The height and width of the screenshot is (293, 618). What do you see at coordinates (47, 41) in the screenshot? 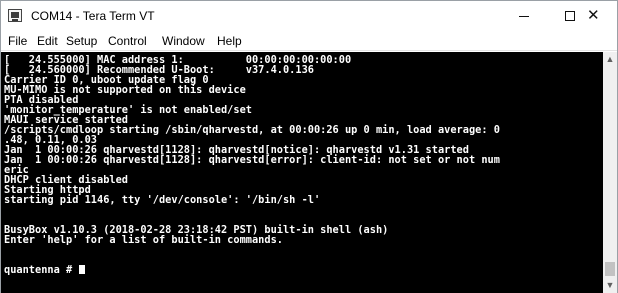
I see `menu-edit: Edit` at bounding box center [47, 41].